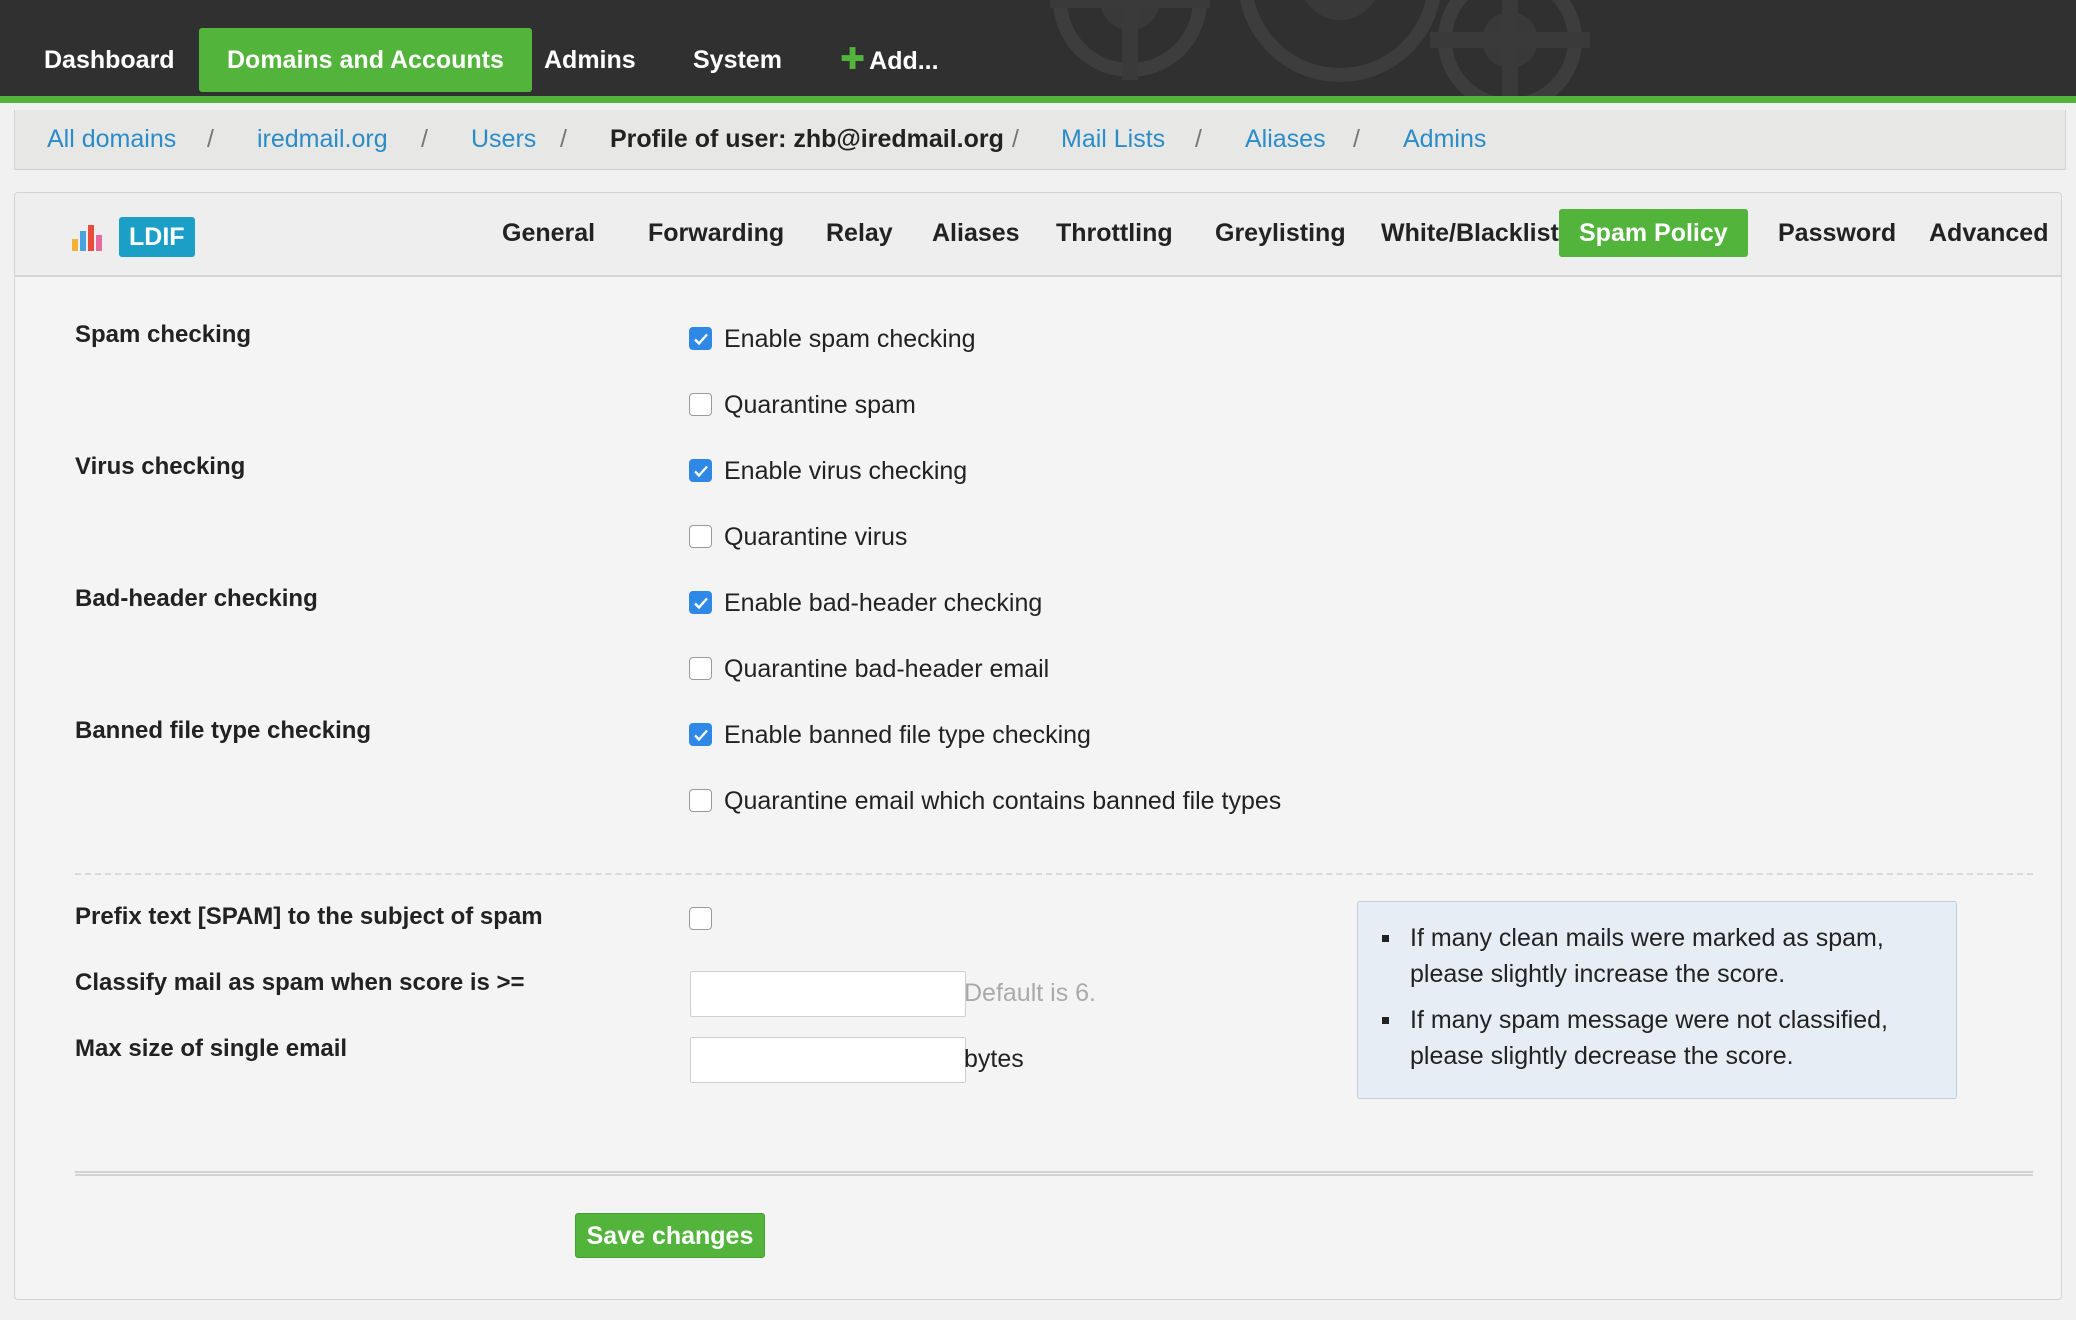 The width and height of the screenshot is (2076, 1320). I want to click on ldif-button: LDIF, so click(157, 237).